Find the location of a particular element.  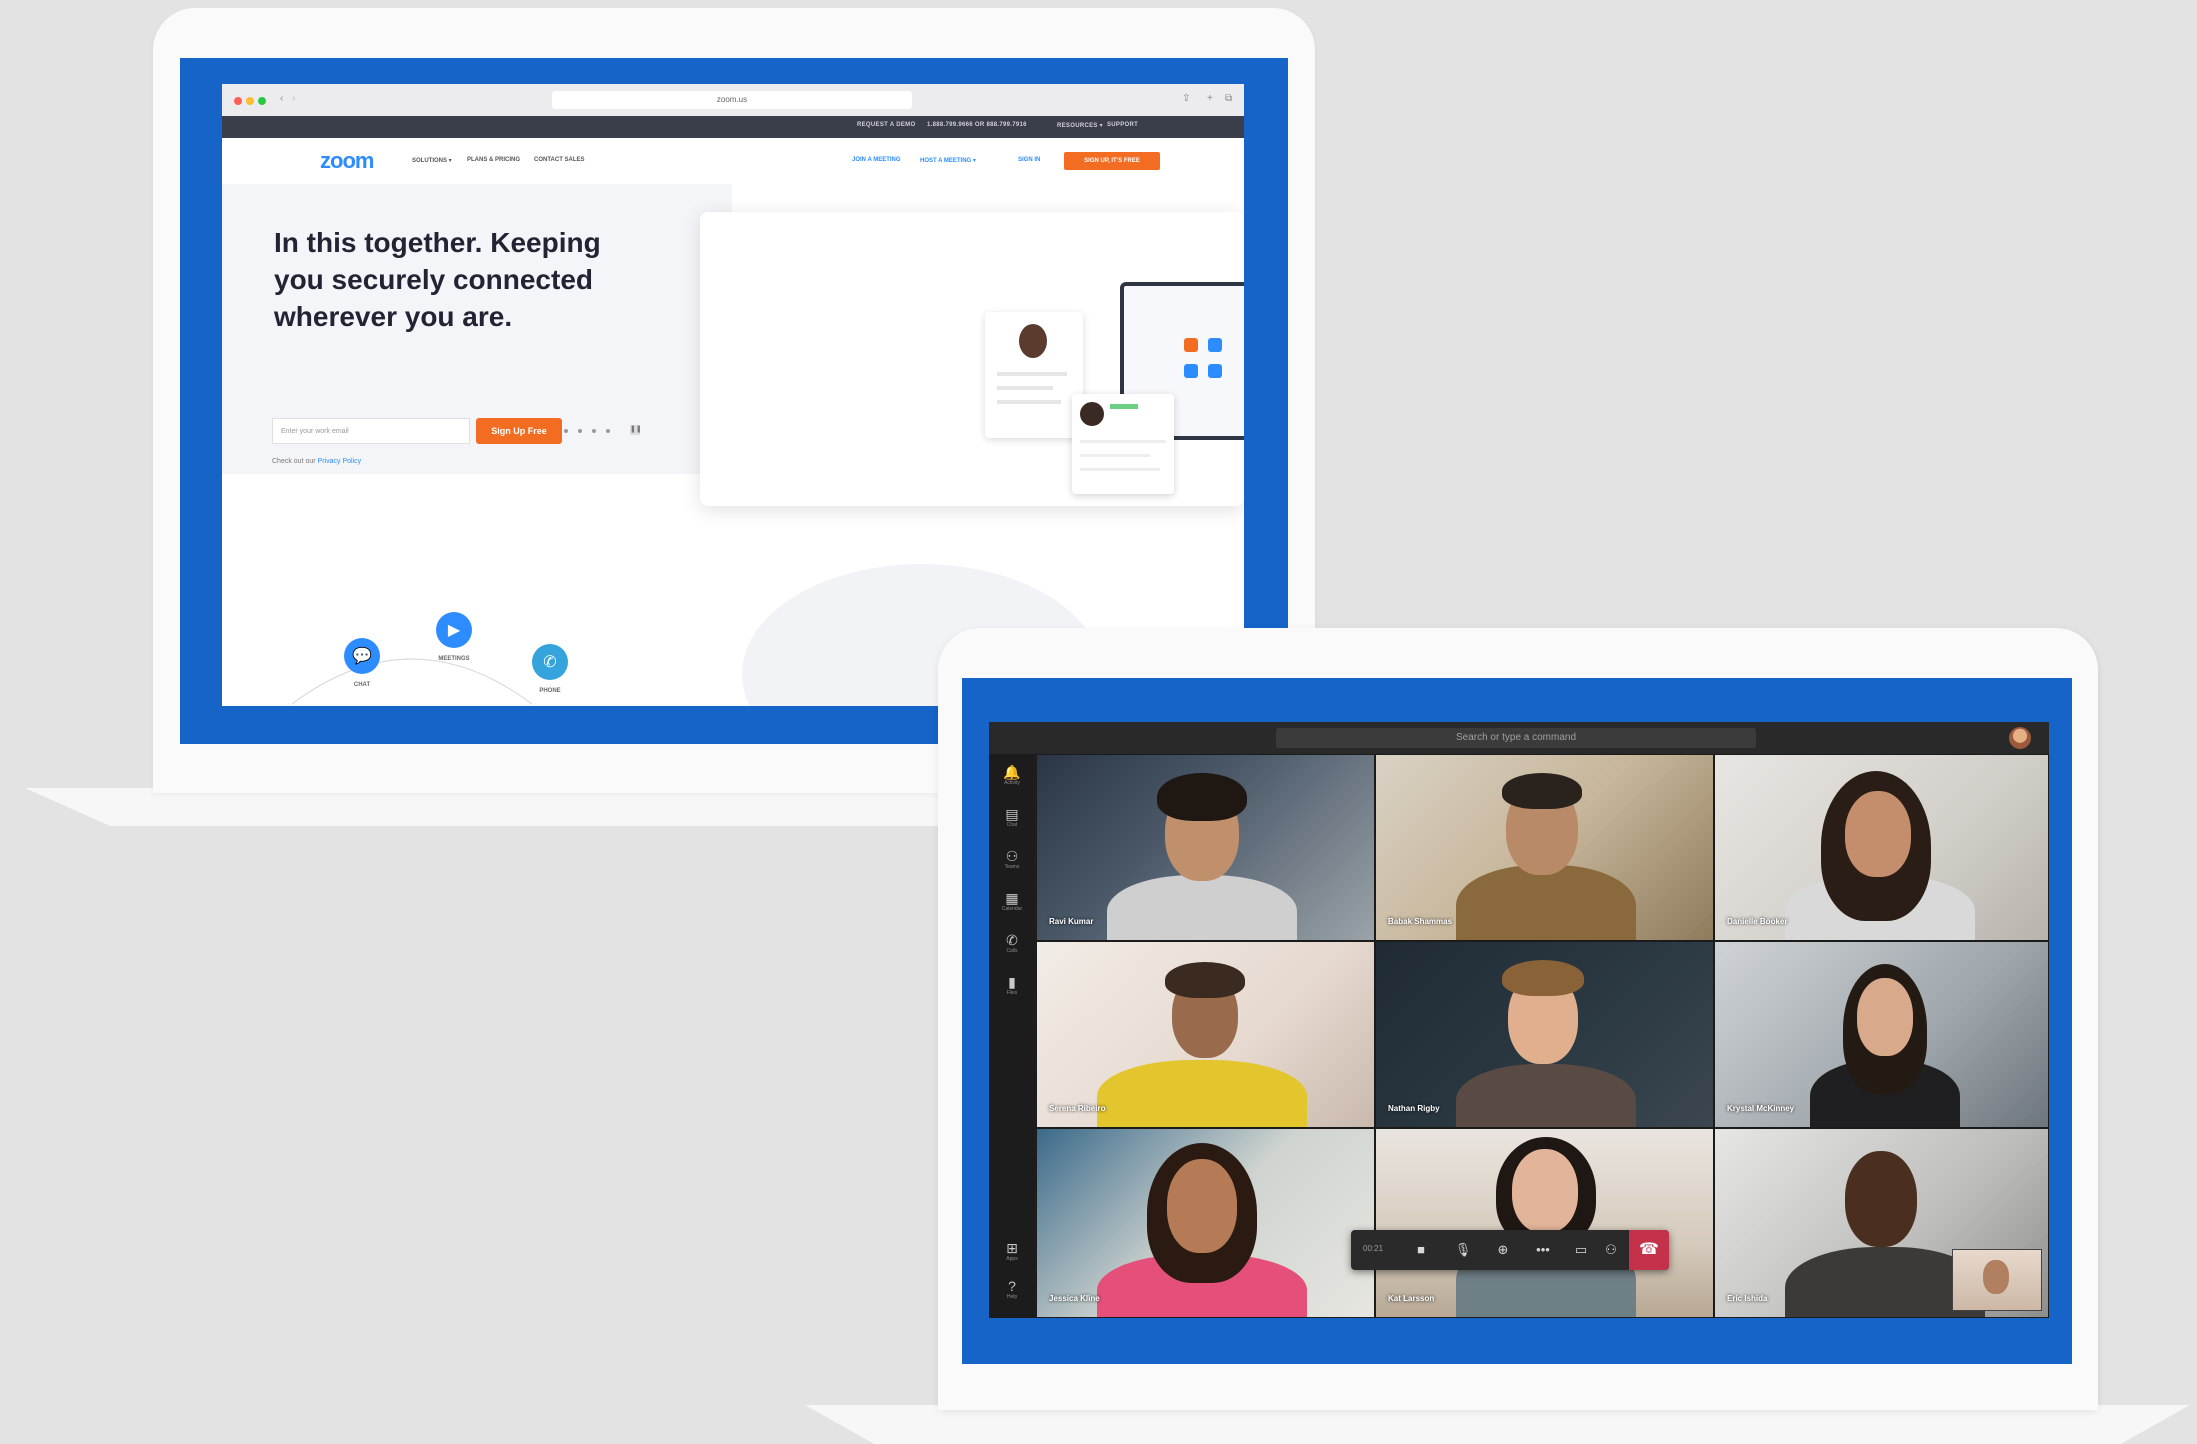

privacy-note: Check out our Privacy Policy is located at coordinates (316, 461).